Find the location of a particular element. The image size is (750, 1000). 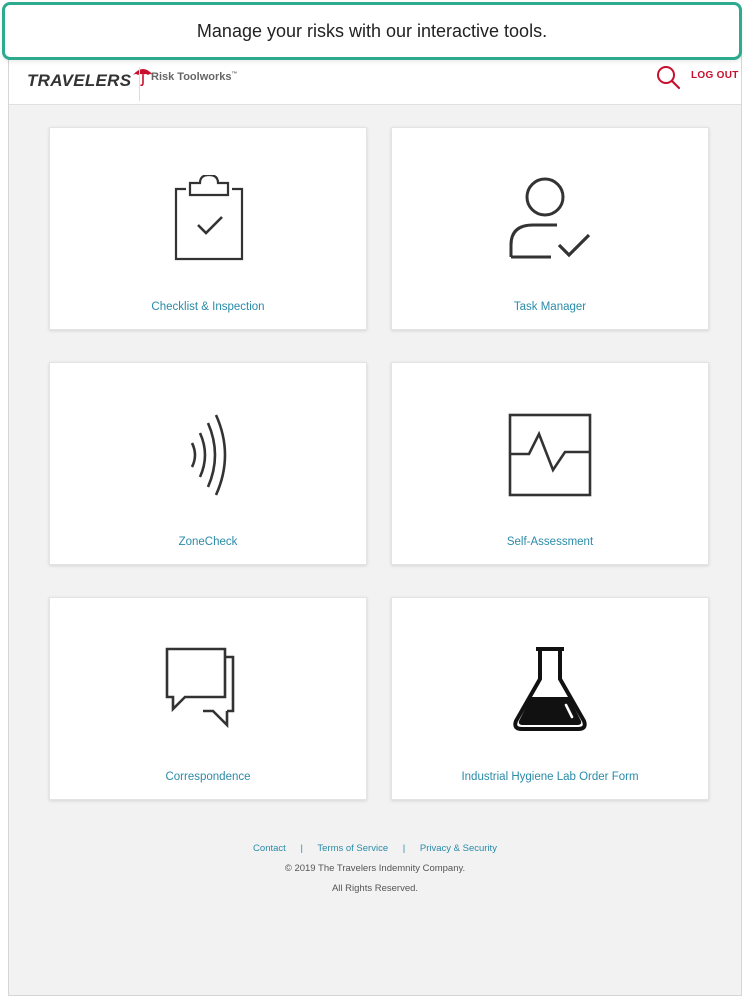

header-divider is located at coordinates (139, 84).